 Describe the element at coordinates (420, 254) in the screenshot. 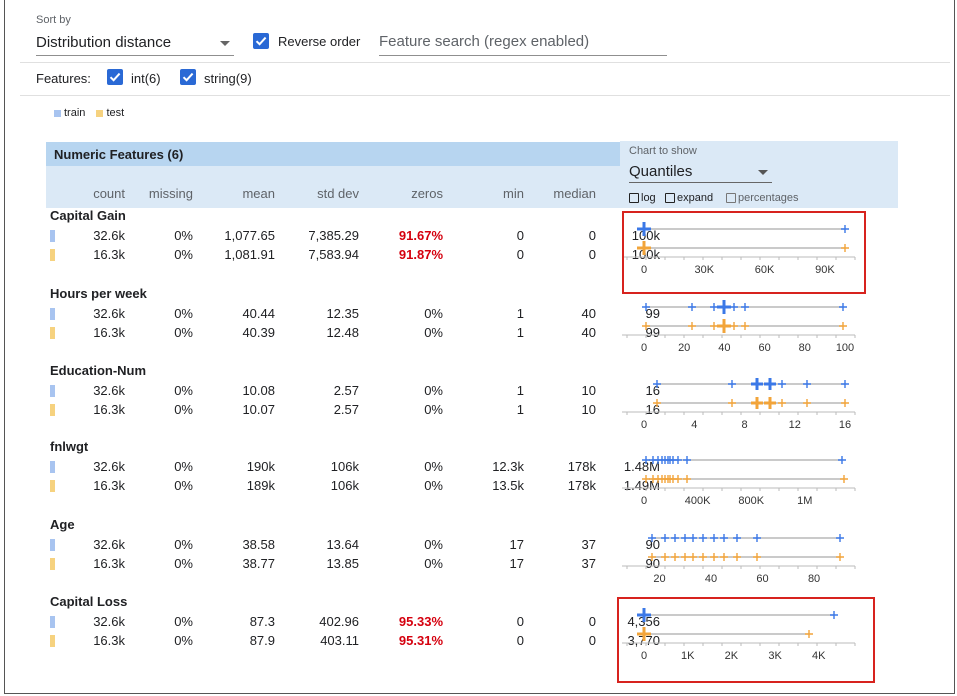

I see `cell-zeros: 91.87%` at that location.